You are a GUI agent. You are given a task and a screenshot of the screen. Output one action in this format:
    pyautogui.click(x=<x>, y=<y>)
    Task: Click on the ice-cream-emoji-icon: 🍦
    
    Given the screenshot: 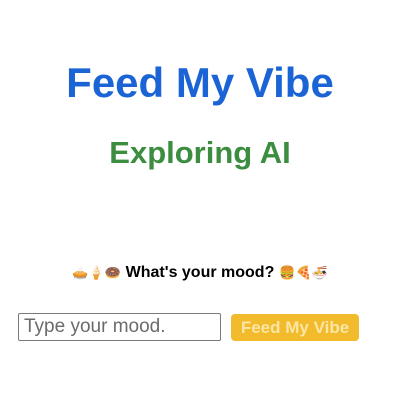 What is the action you would take?
    pyautogui.click(x=96, y=272)
    